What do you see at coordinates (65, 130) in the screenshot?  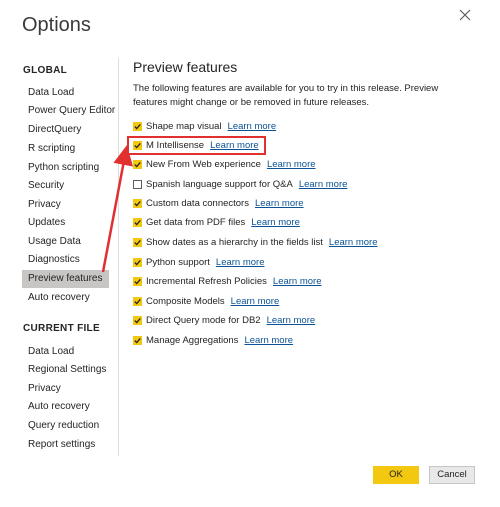 I see `nav-item-directquery: DirectQuery` at bounding box center [65, 130].